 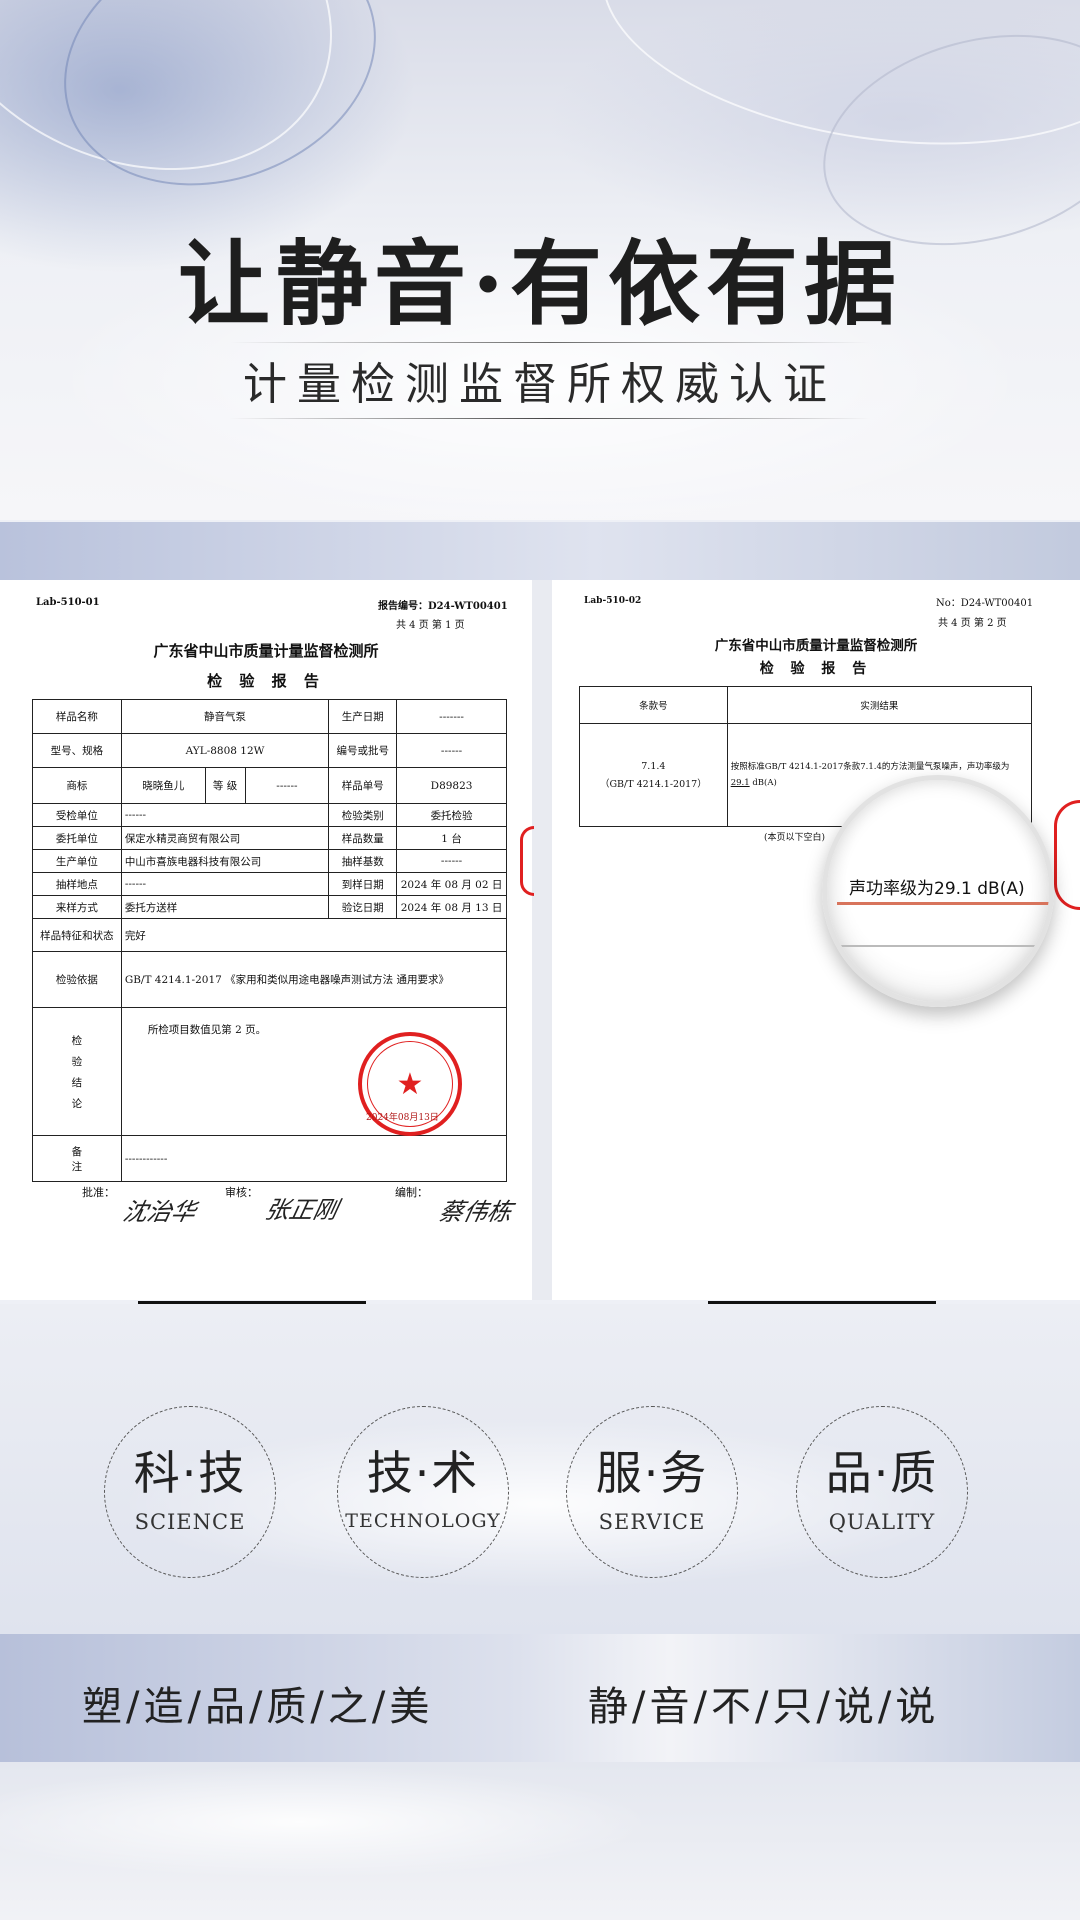 I want to click on decorative-swirl, so click(x=220, y=114).